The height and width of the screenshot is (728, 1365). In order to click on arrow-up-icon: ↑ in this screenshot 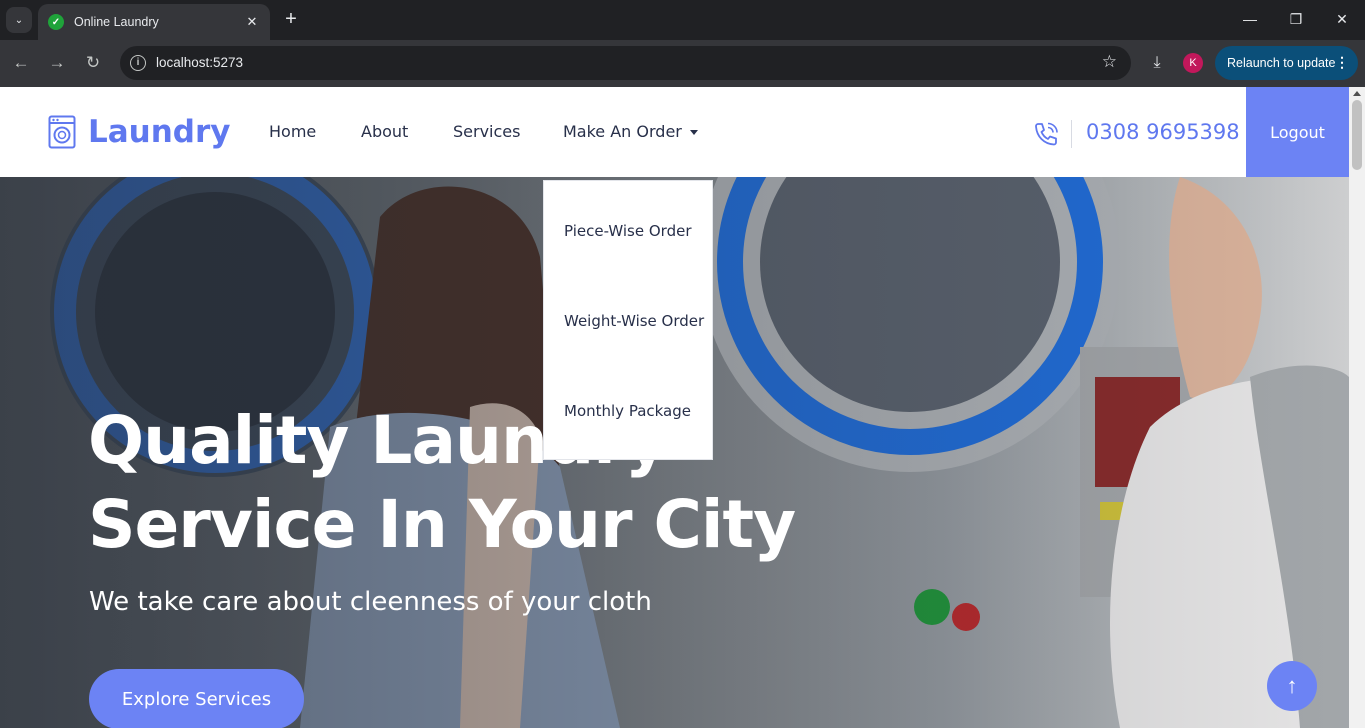, I will do `click(1292, 685)`.